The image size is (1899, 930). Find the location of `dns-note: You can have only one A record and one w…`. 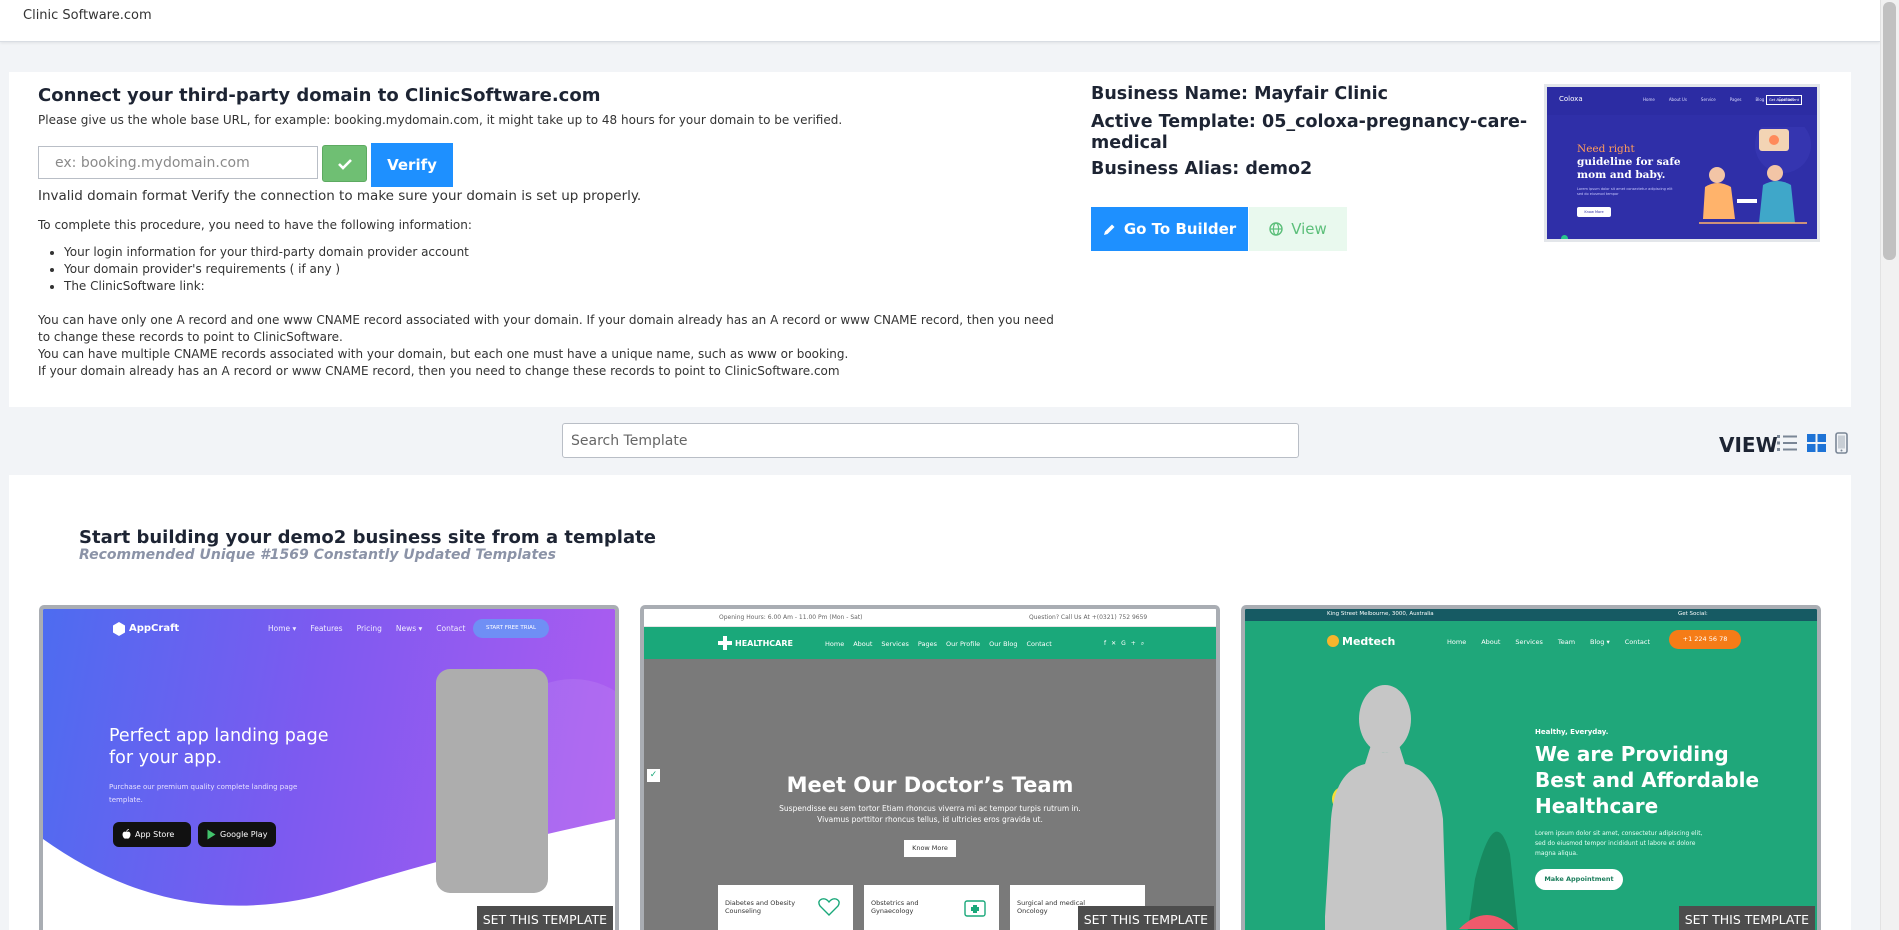

dns-note: You can have only one A record and one w… is located at coordinates (546, 328).